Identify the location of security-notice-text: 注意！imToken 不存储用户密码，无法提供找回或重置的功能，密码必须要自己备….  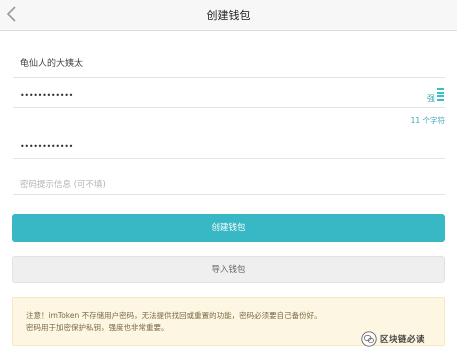
(174, 321).